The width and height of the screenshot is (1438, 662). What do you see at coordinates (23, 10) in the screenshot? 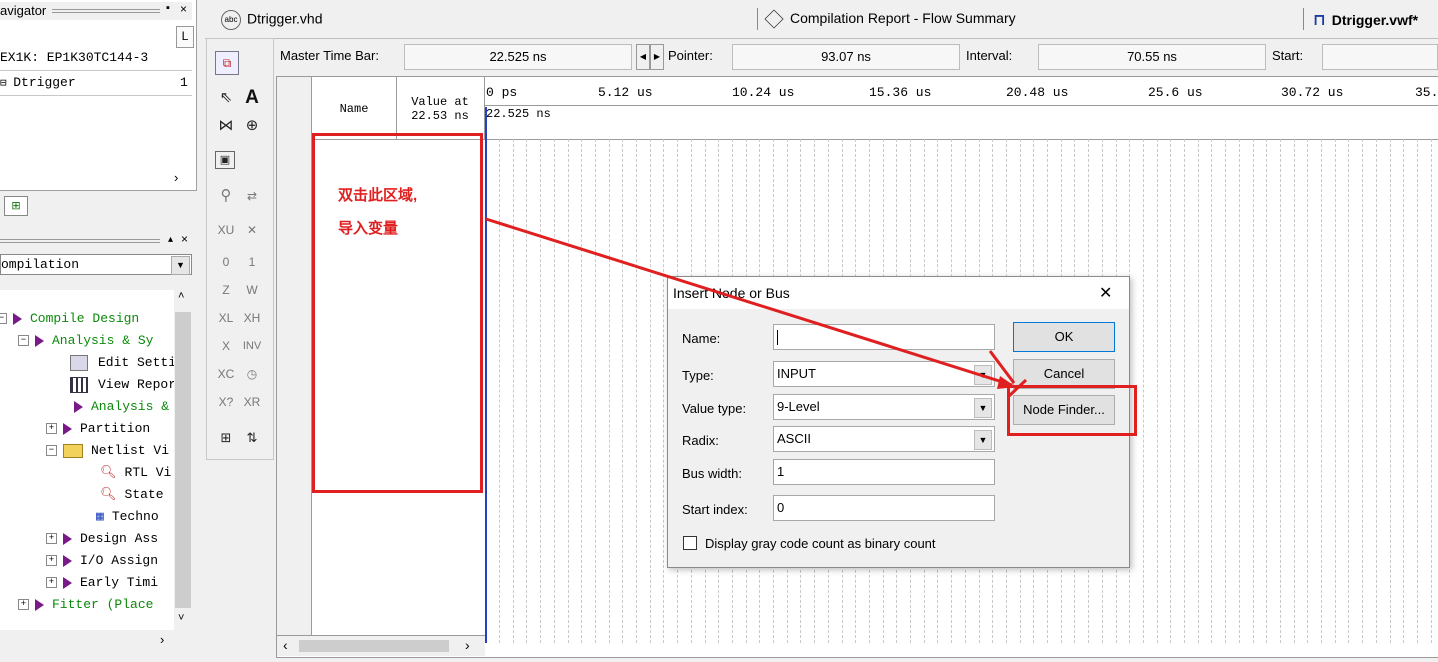
I see `navigator-title: avigator` at bounding box center [23, 10].